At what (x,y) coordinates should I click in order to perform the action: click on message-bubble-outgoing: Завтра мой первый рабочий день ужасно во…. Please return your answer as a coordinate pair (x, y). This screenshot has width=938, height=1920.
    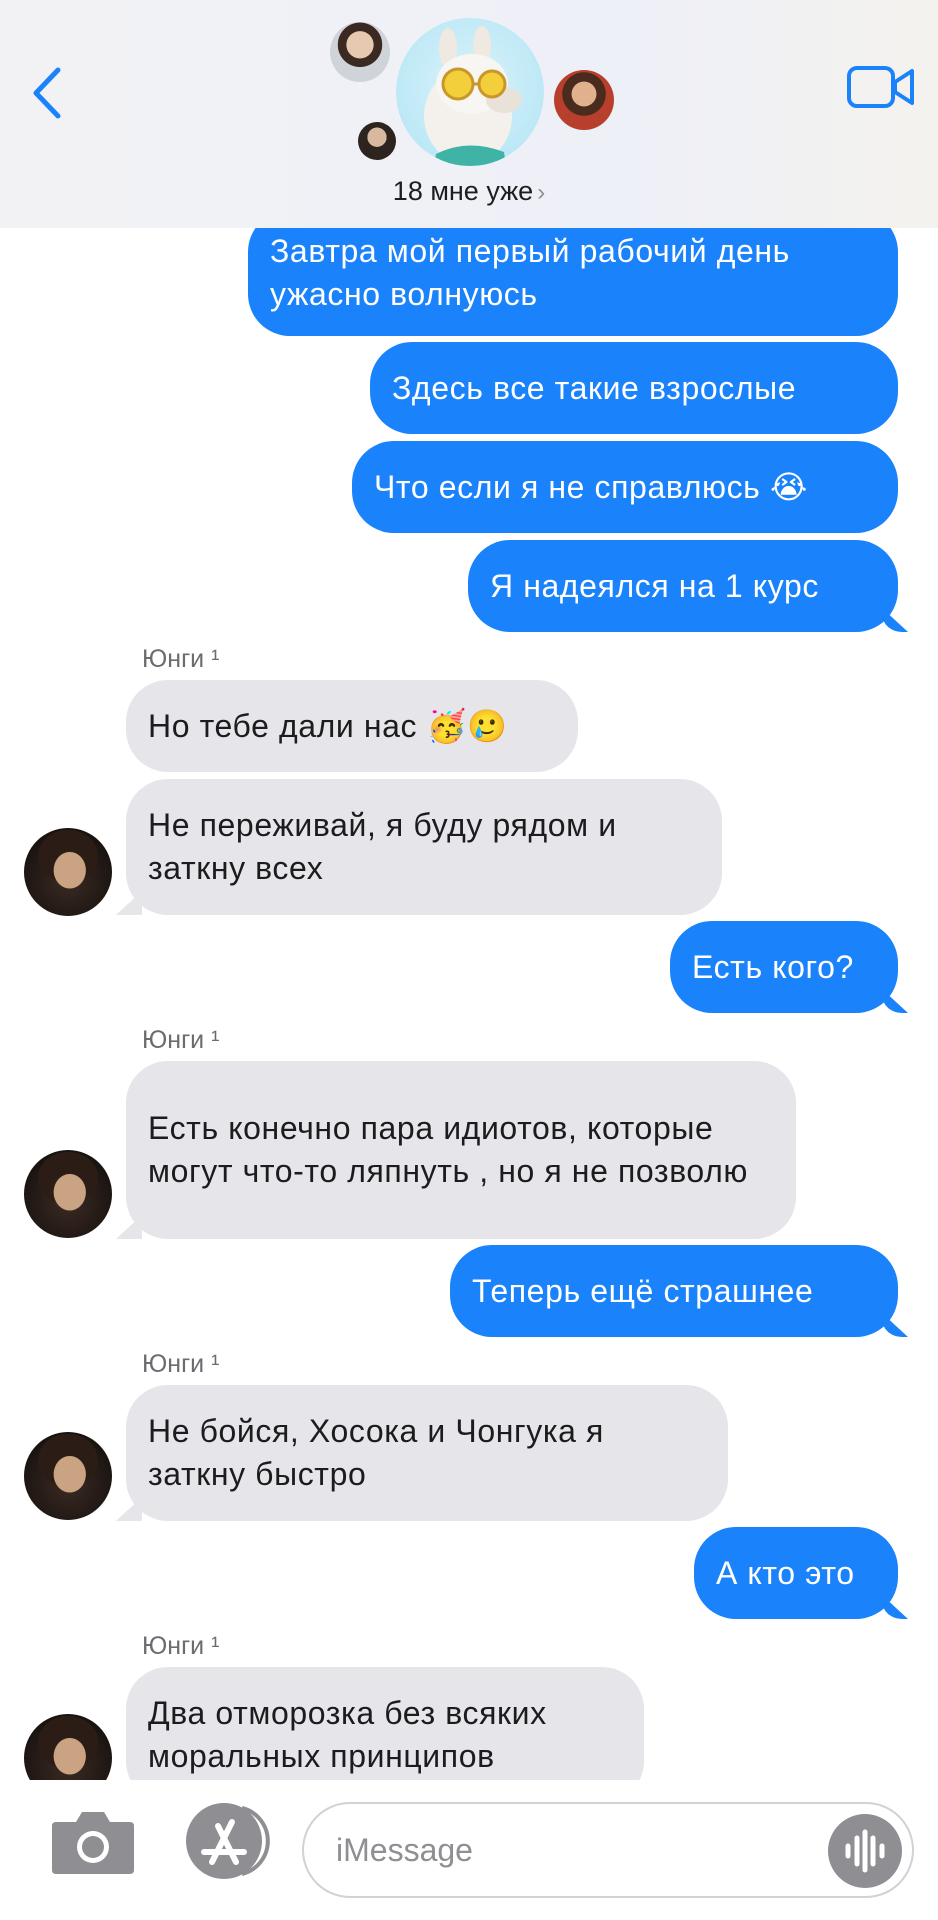
    Looking at the image, I should click on (573, 273).